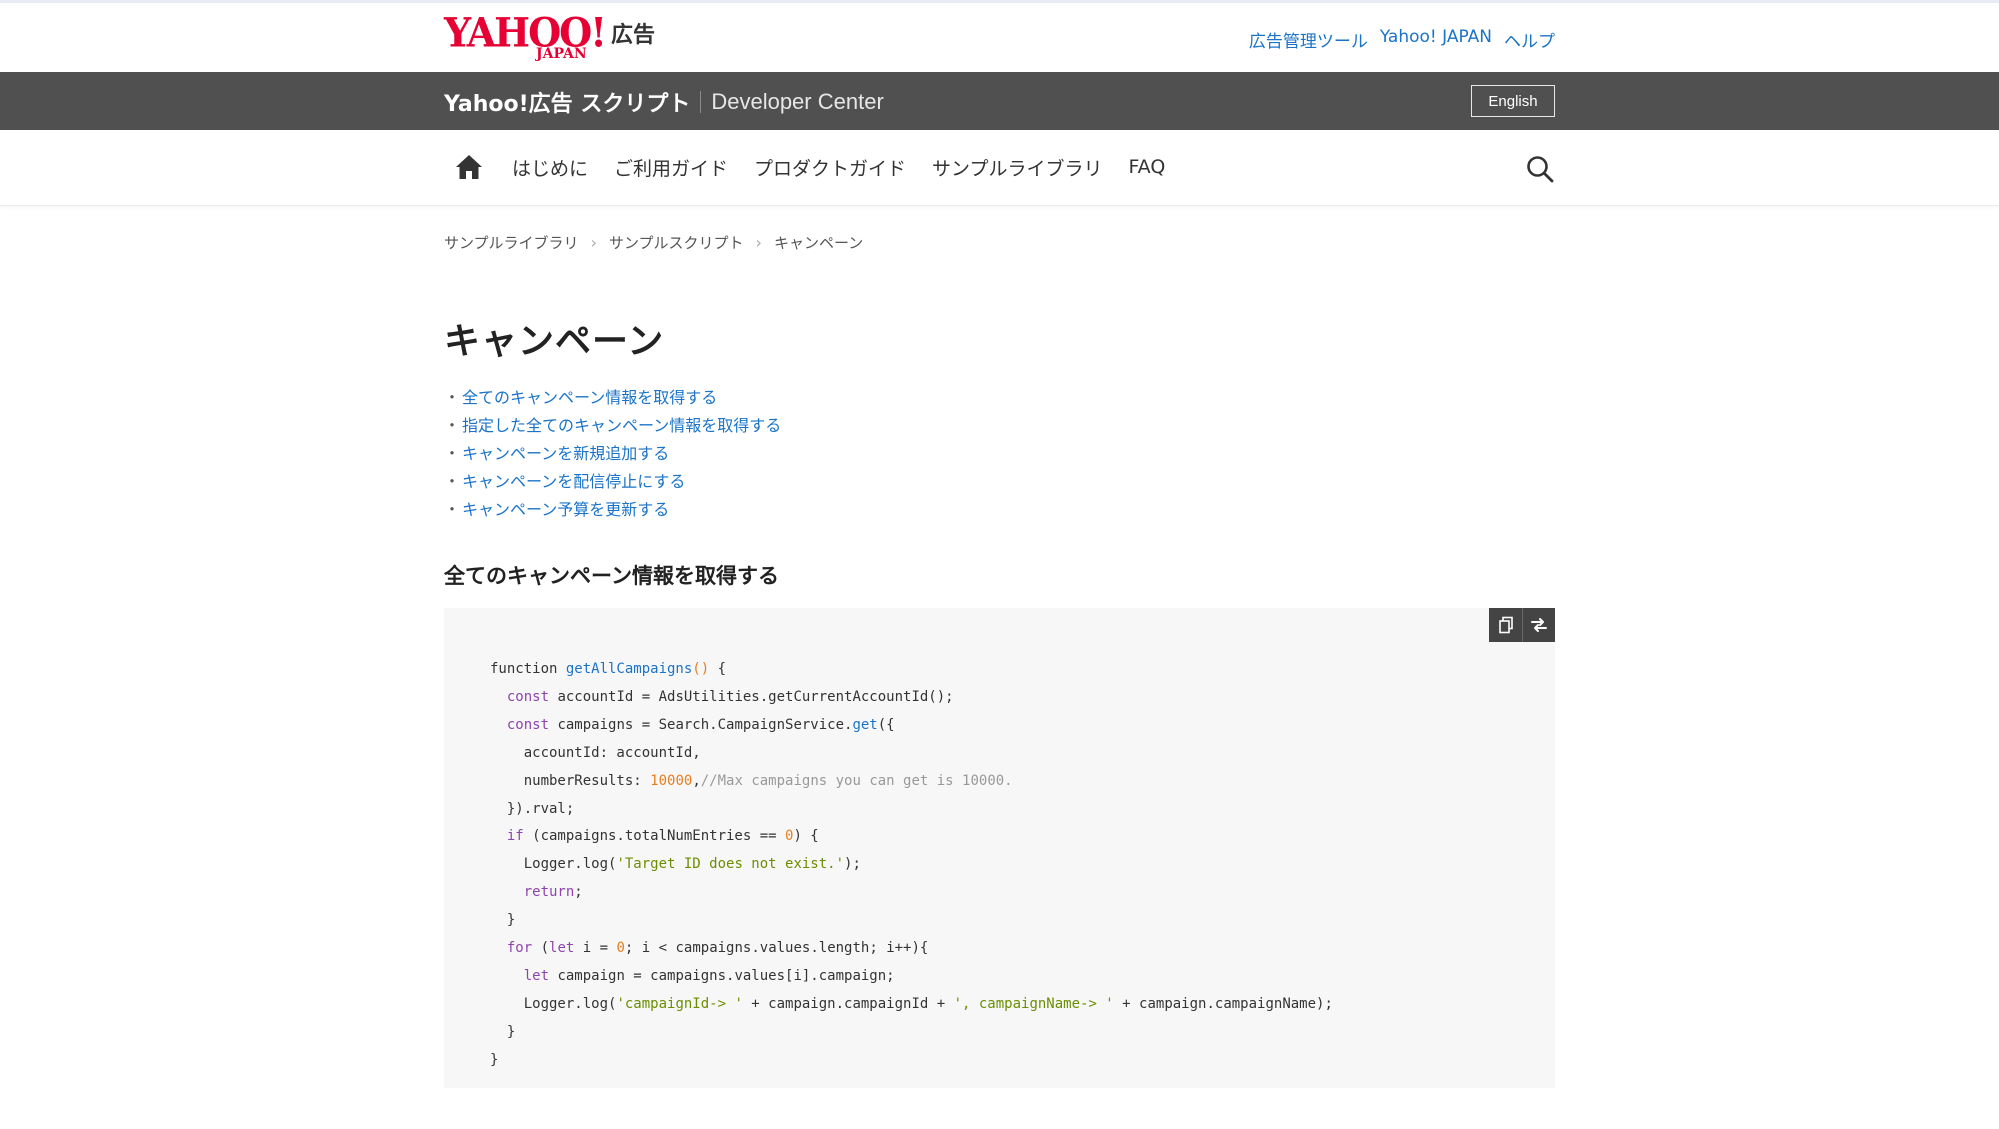  Describe the element at coordinates (676, 242) in the screenshot. I see `breadcrumb-sample-scripts: サンプルスクリプト` at that location.